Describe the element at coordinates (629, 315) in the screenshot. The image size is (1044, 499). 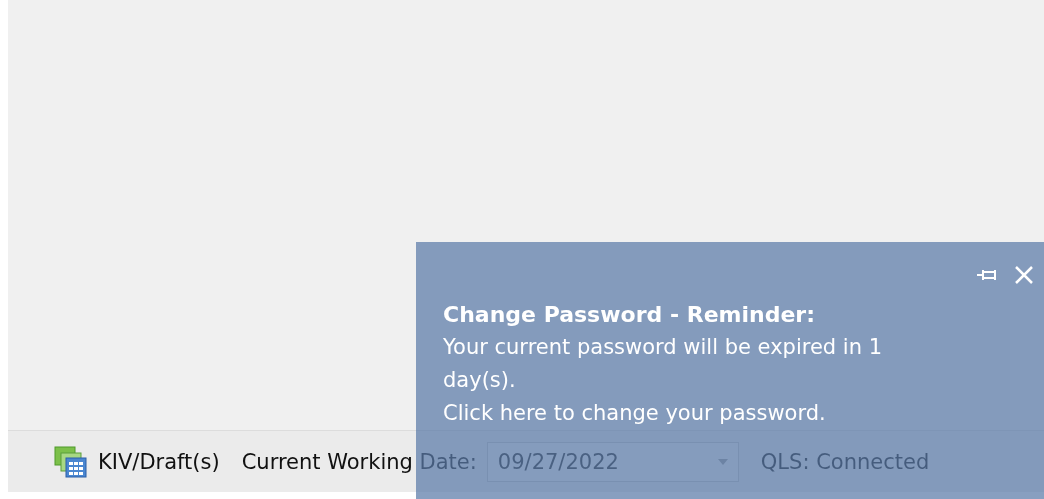
I see `notification-title: Change Password - Reminder:` at that location.